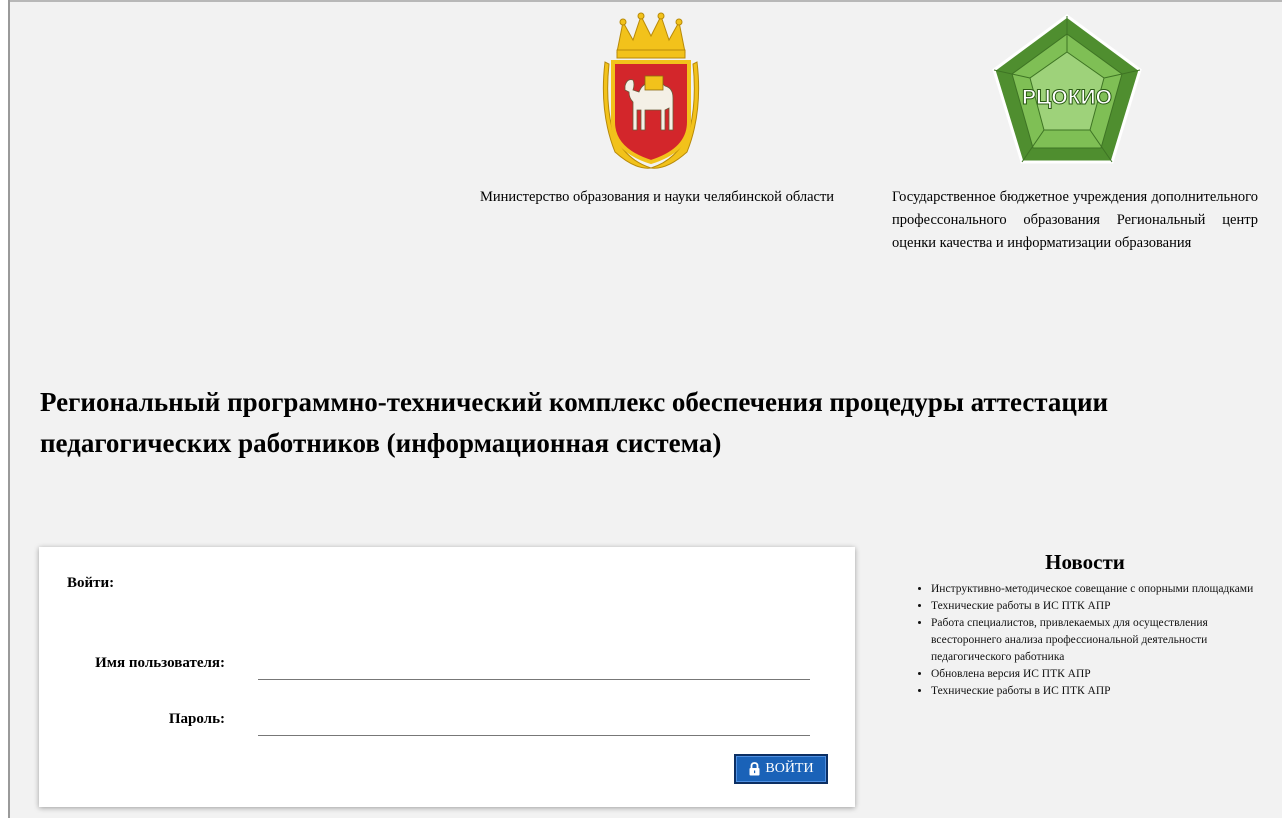 This screenshot has height=818, width=1282. Describe the element at coordinates (789, 768) in the screenshot. I see `login-button-label: ВОЙТИ` at that location.